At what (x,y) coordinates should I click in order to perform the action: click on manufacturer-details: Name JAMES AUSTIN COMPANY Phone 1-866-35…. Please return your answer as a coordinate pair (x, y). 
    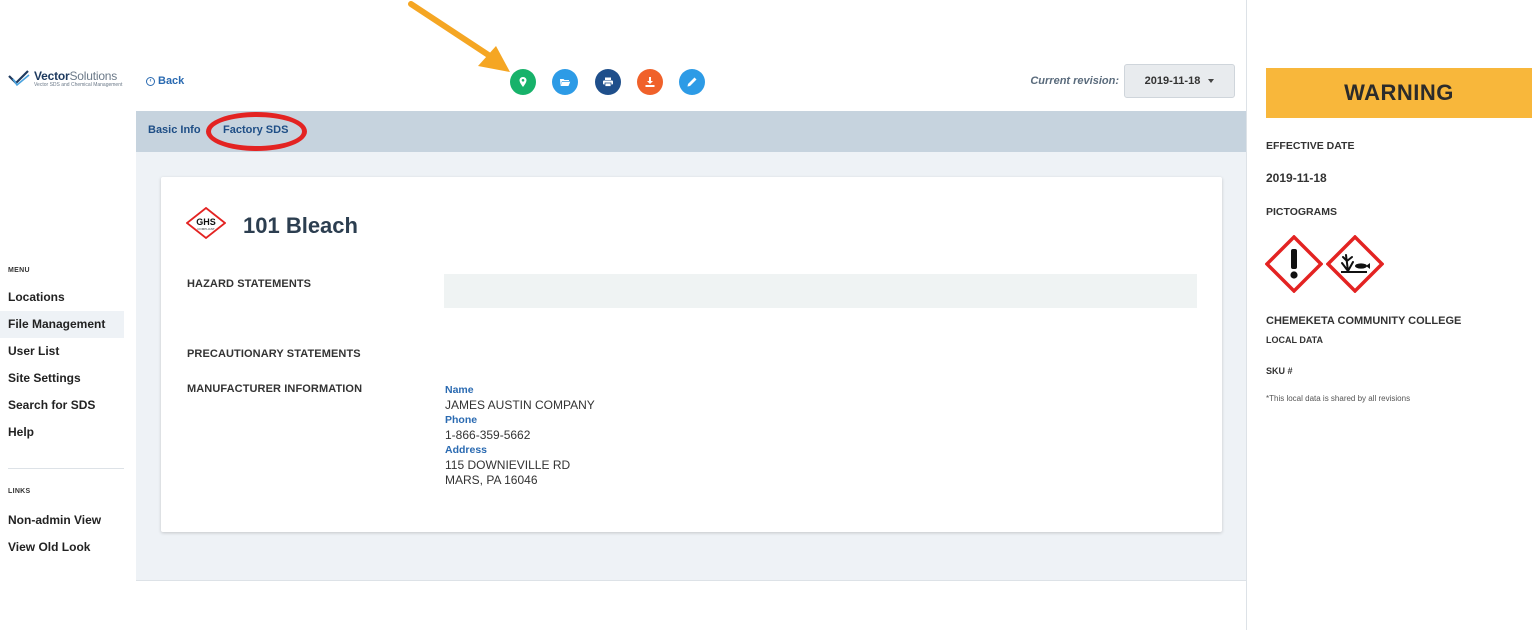
    Looking at the image, I should click on (520, 435).